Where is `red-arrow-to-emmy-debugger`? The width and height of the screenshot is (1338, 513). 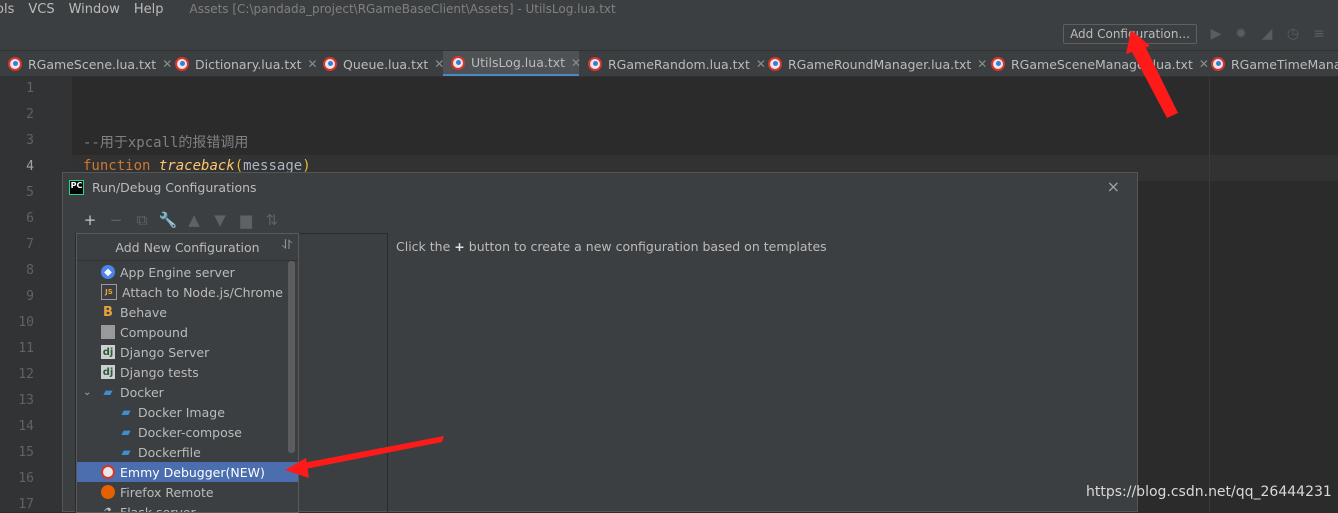 red-arrow-to-emmy-debugger is located at coordinates (364, 457).